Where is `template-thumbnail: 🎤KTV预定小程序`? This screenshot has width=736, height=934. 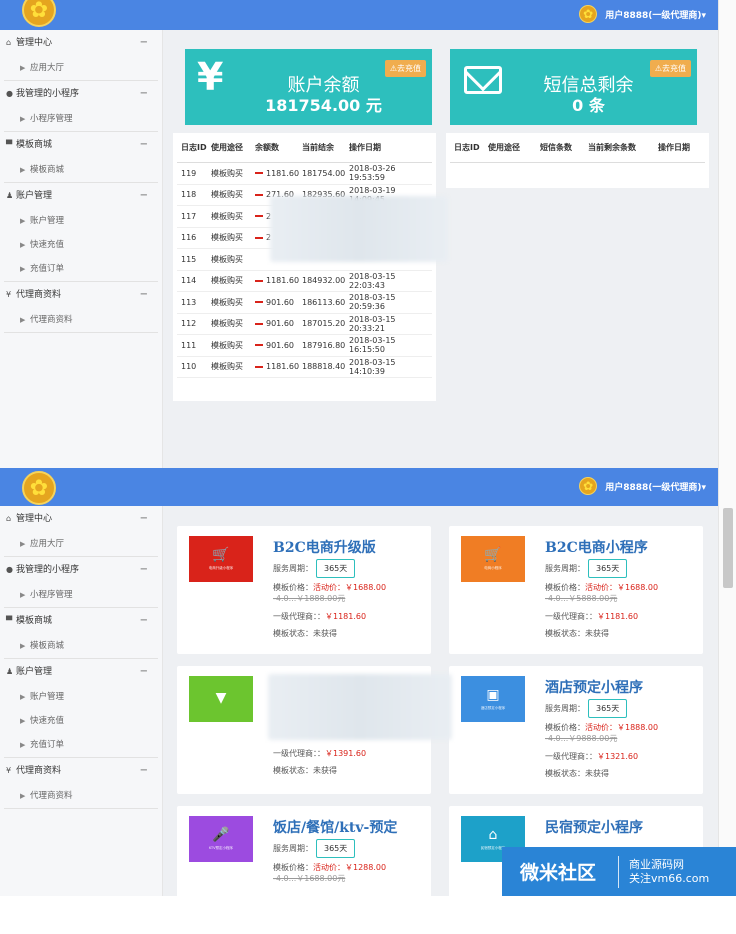 template-thumbnail: 🎤KTV预定小程序 is located at coordinates (221, 839).